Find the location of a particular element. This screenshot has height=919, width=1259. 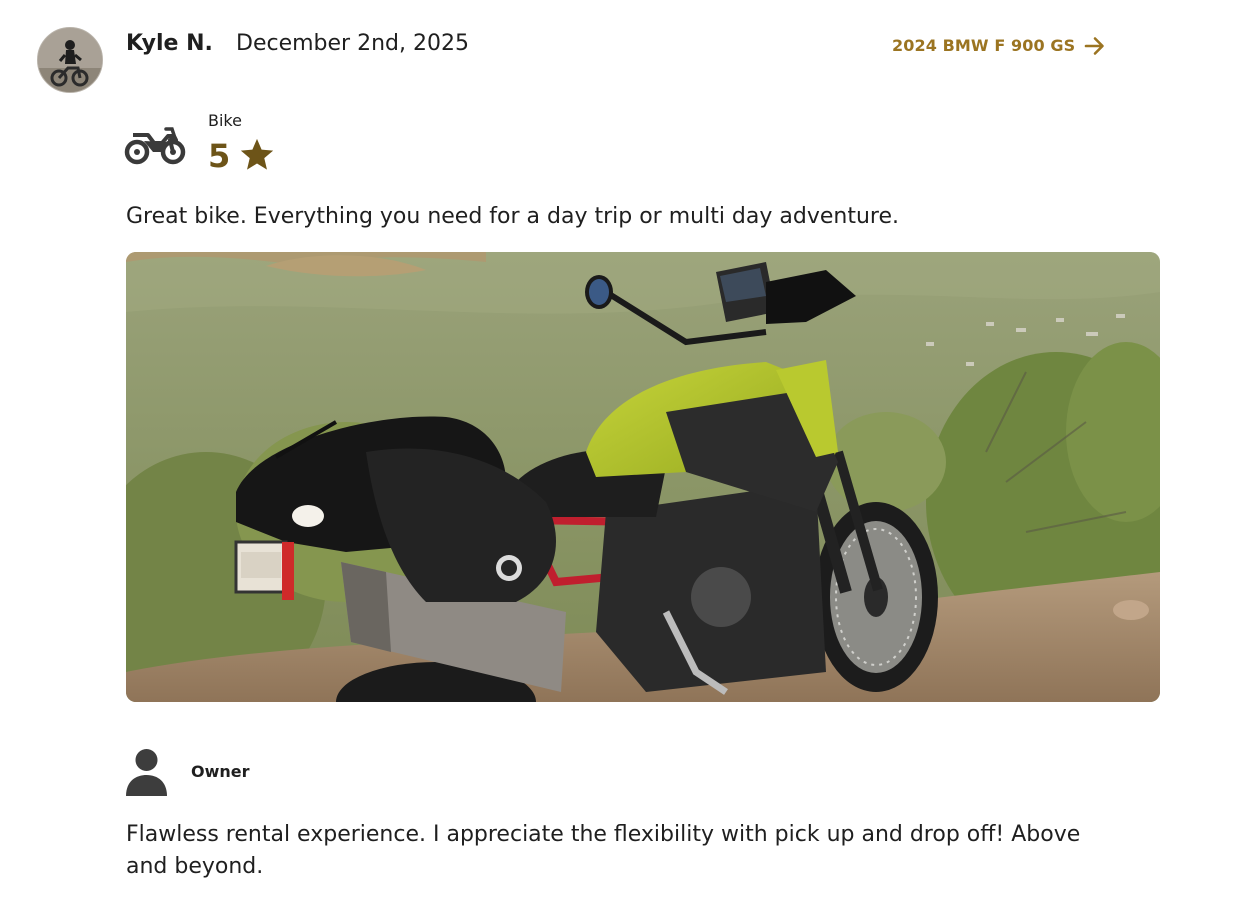

motorcycle-icon is located at coordinates (155, 146).